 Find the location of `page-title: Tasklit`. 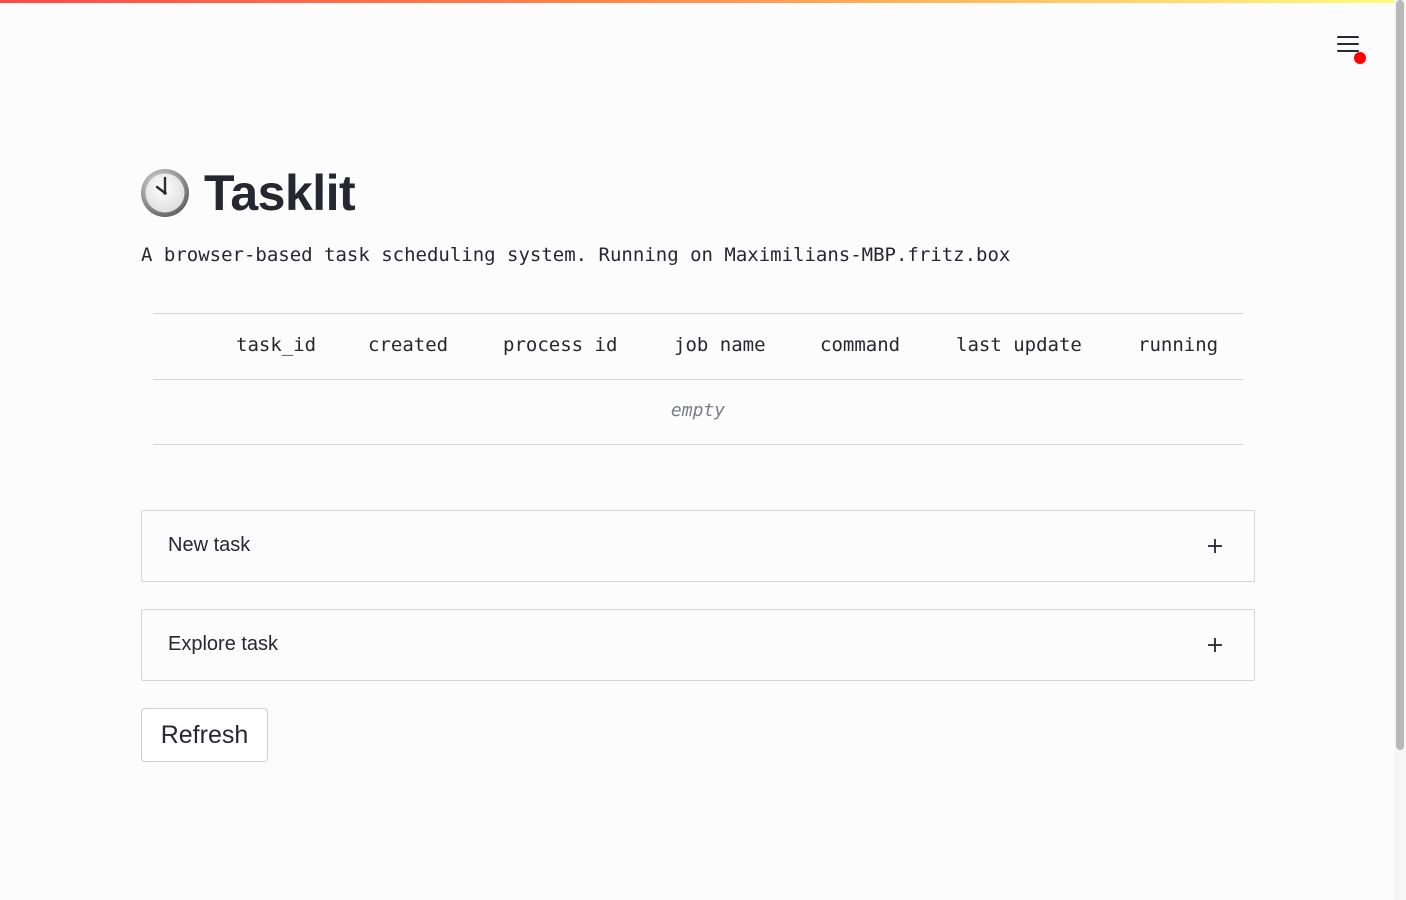

page-title: Tasklit is located at coordinates (280, 193).